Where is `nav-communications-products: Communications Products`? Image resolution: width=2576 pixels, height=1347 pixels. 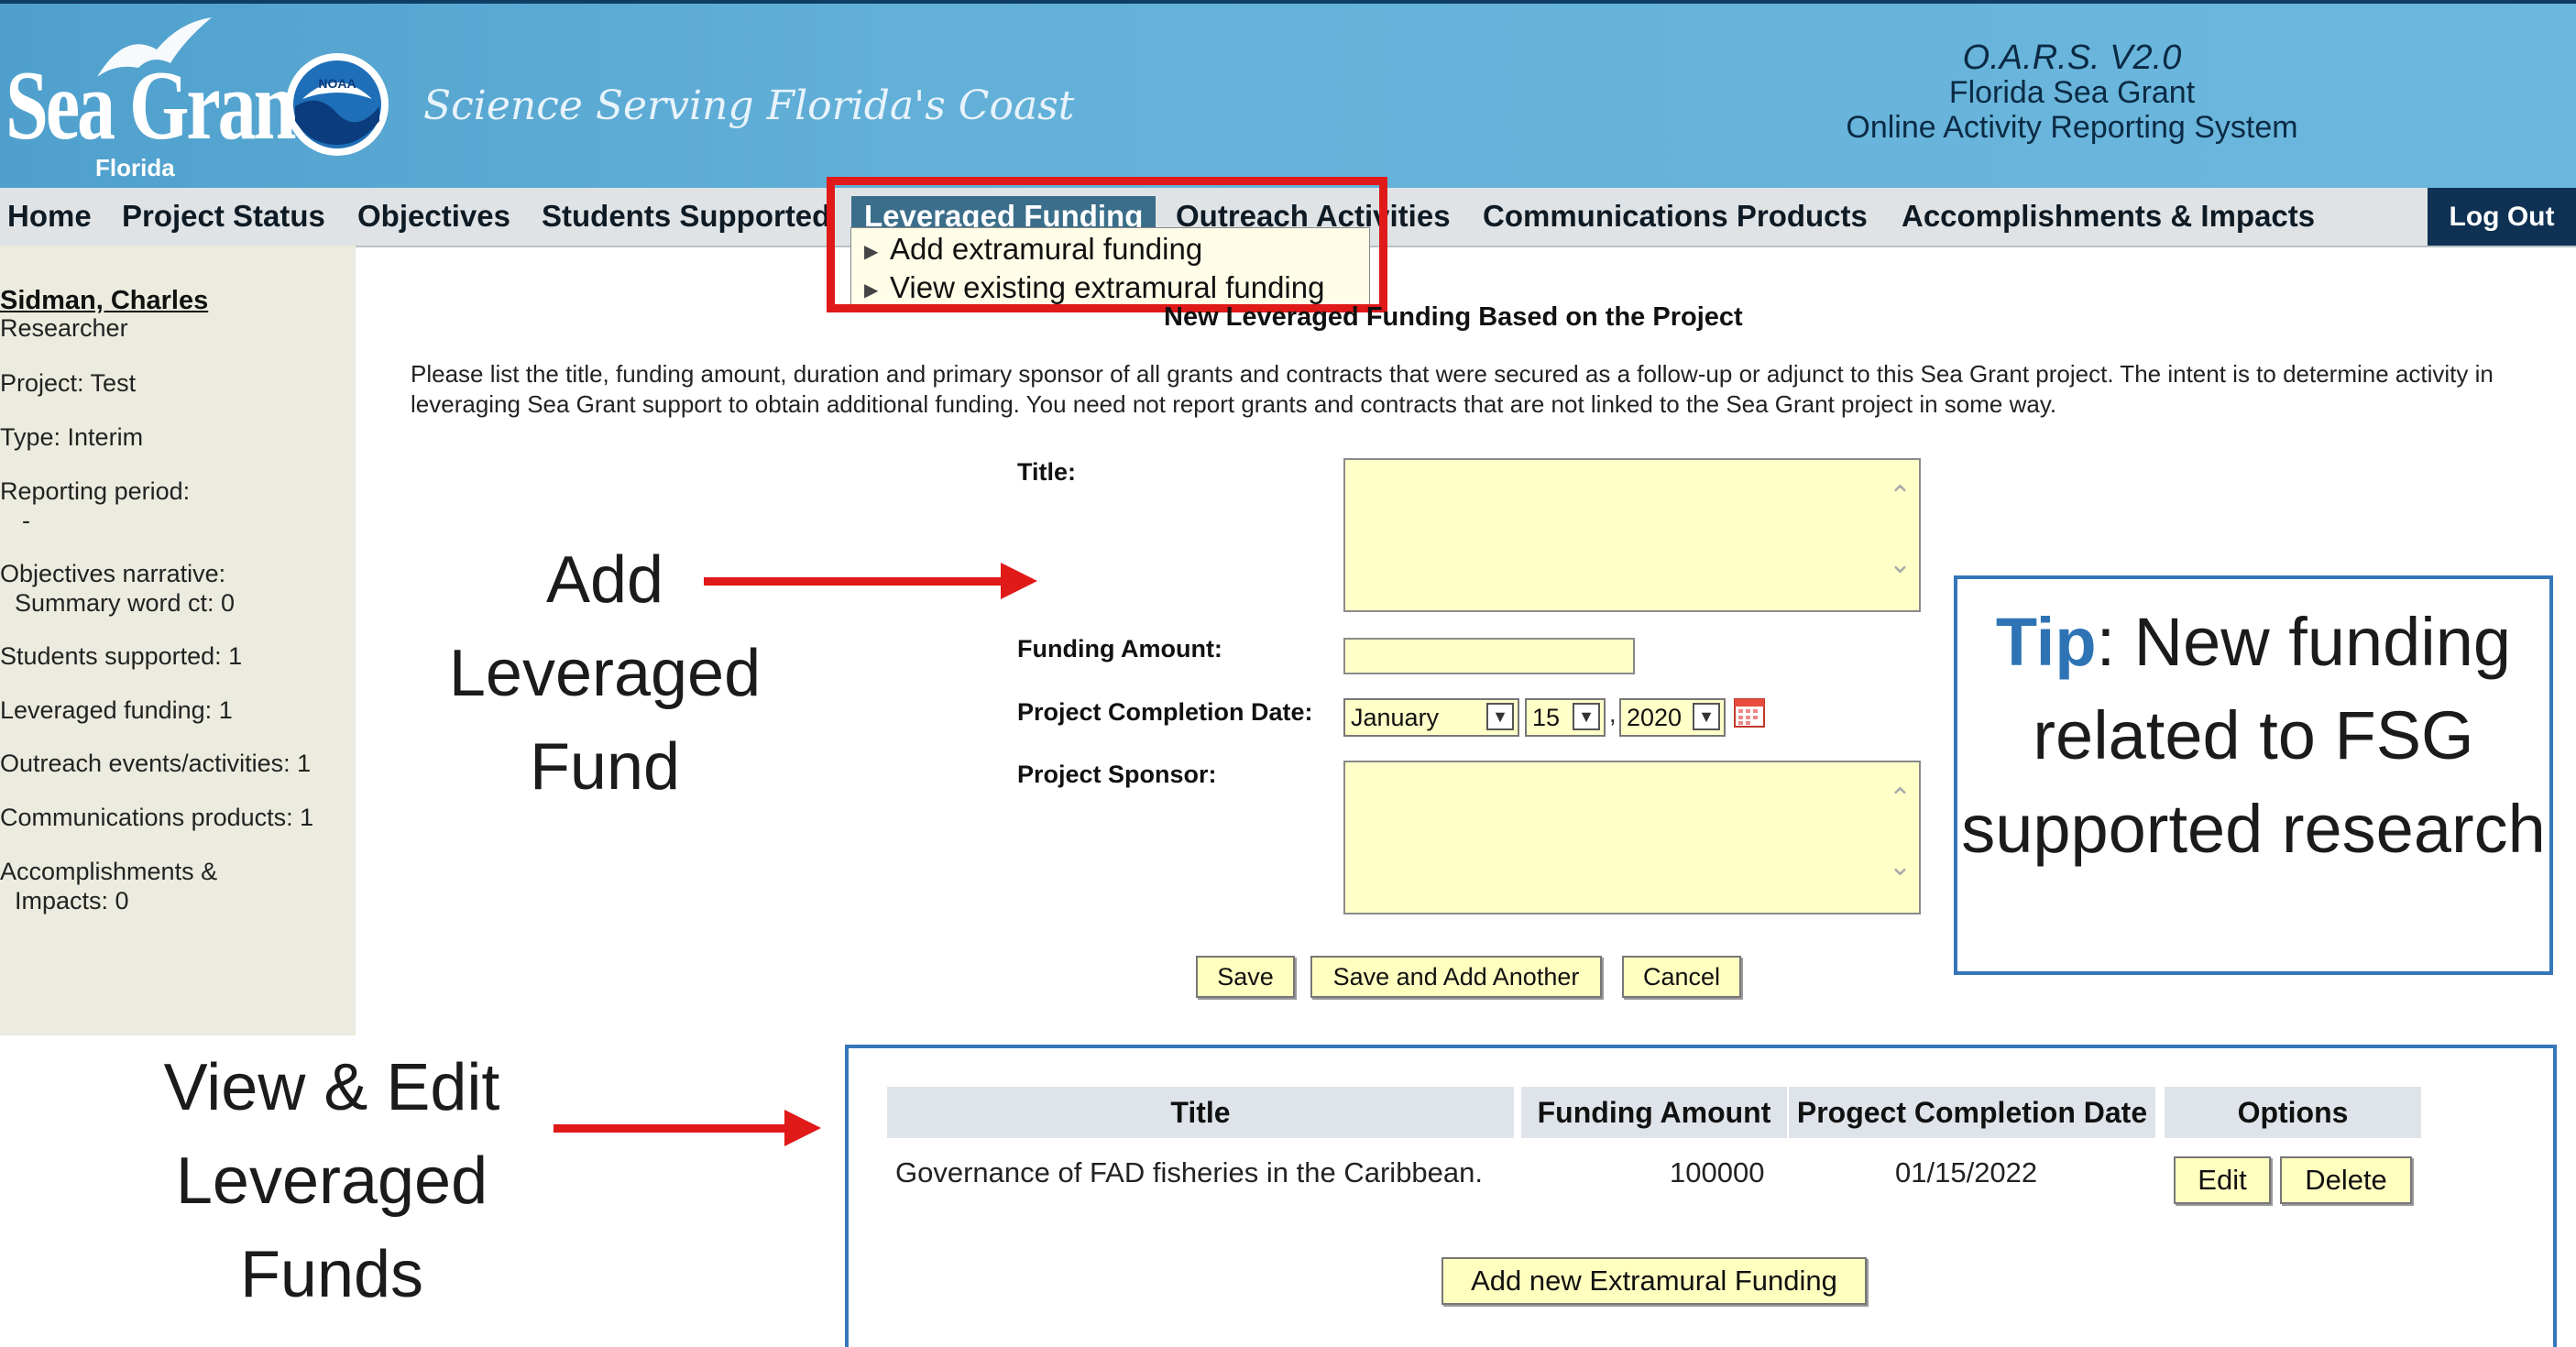
nav-communications-products: Communications Products is located at coordinates (1675, 216).